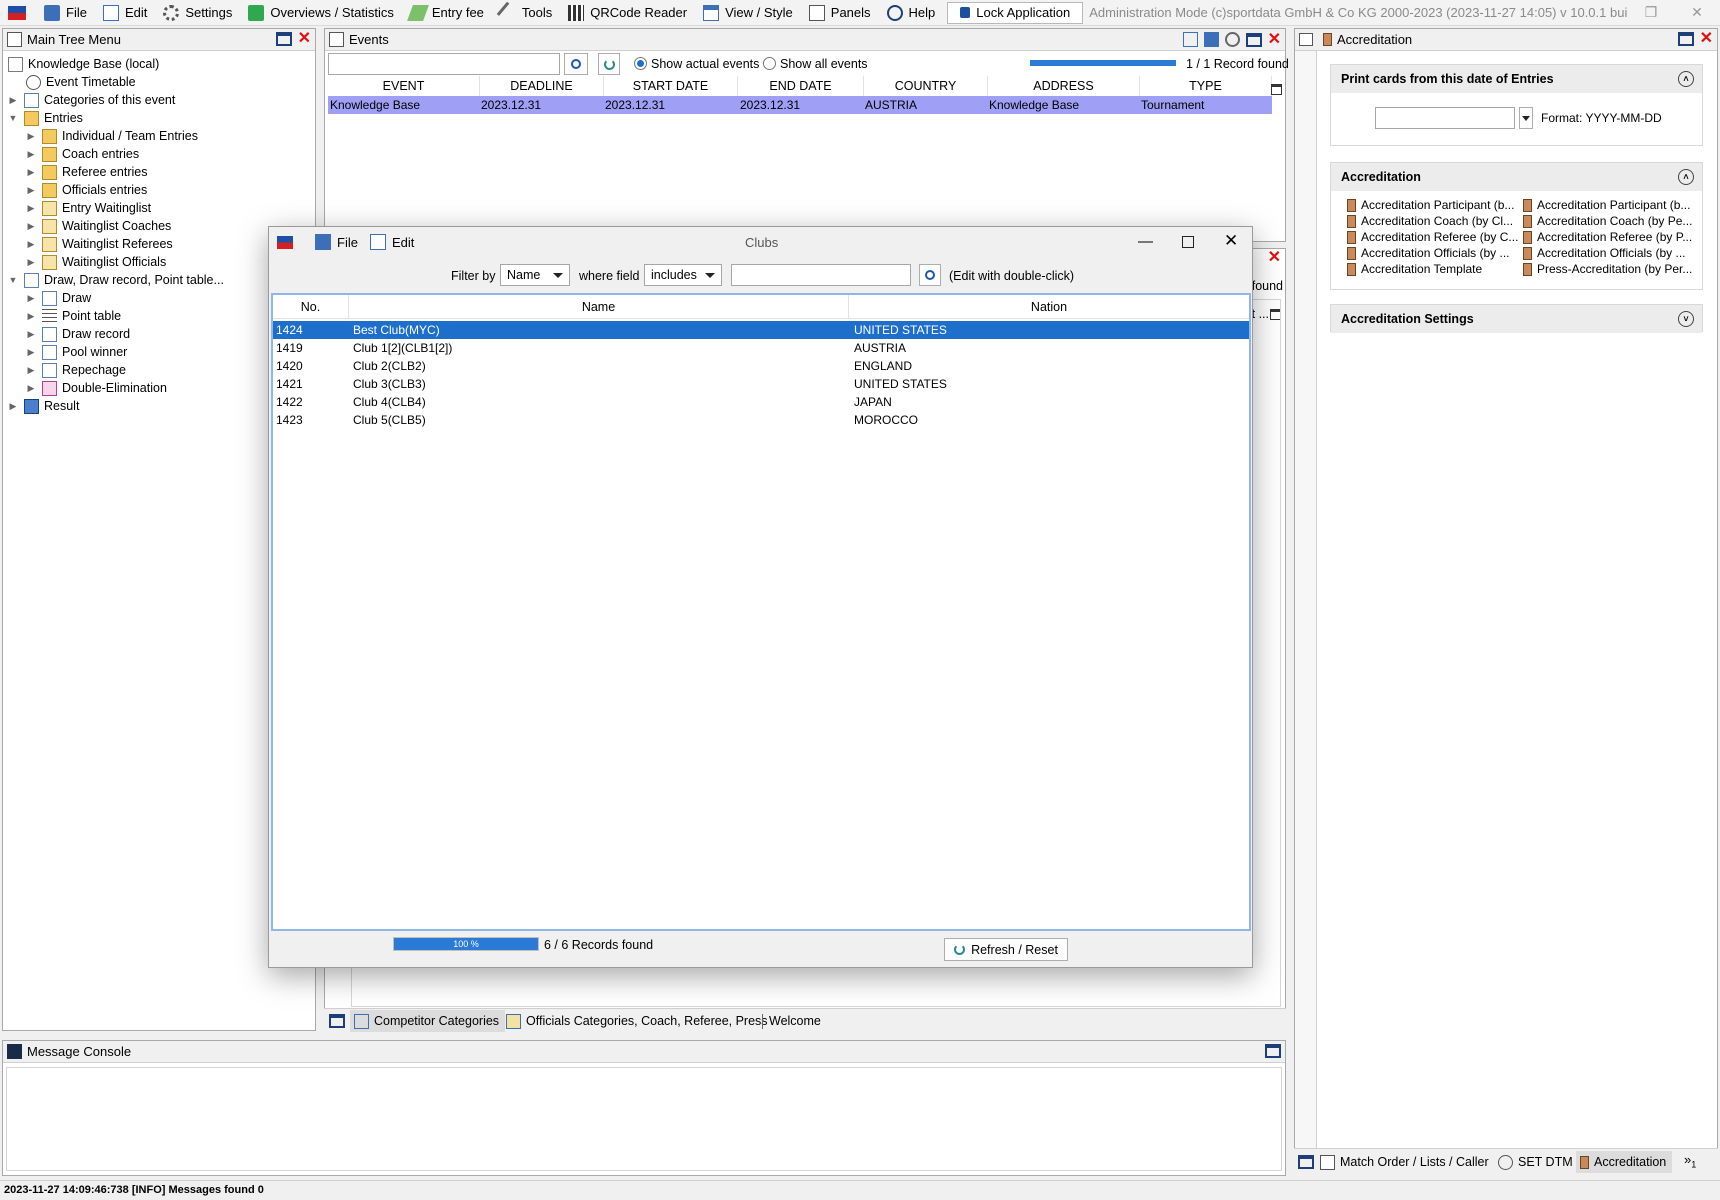  I want to click on events-search-button, so click(576, 64).